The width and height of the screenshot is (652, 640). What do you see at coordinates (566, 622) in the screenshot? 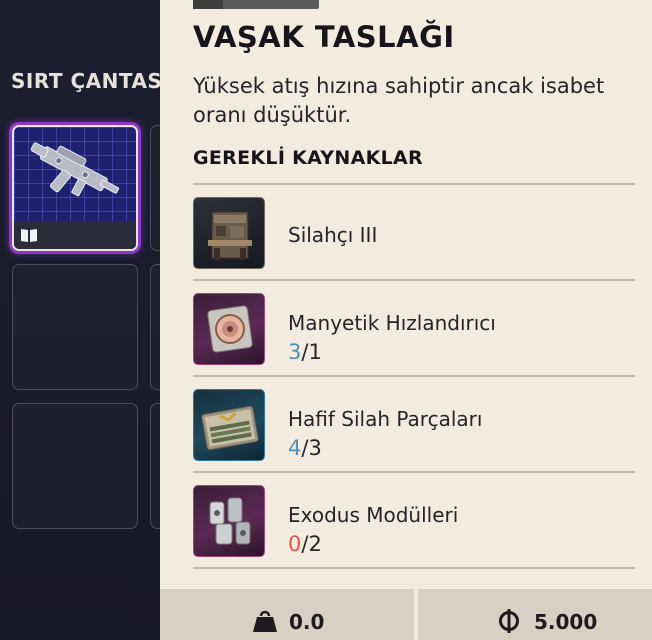
I see `price-value: 5.000` at bounding box center [566, 622].